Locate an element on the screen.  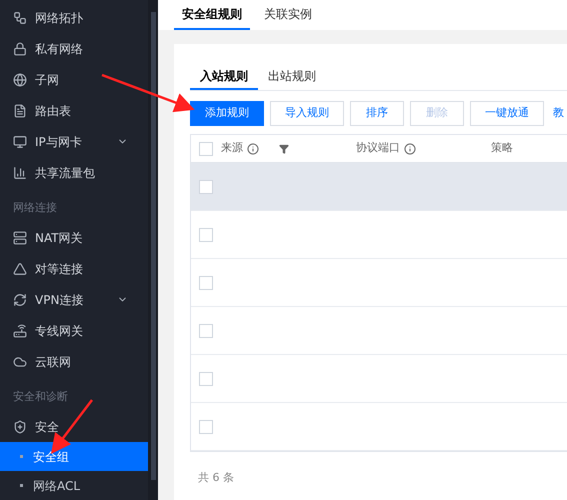
sidebar-item: 对等连接 is located at coordinates (74, 268).